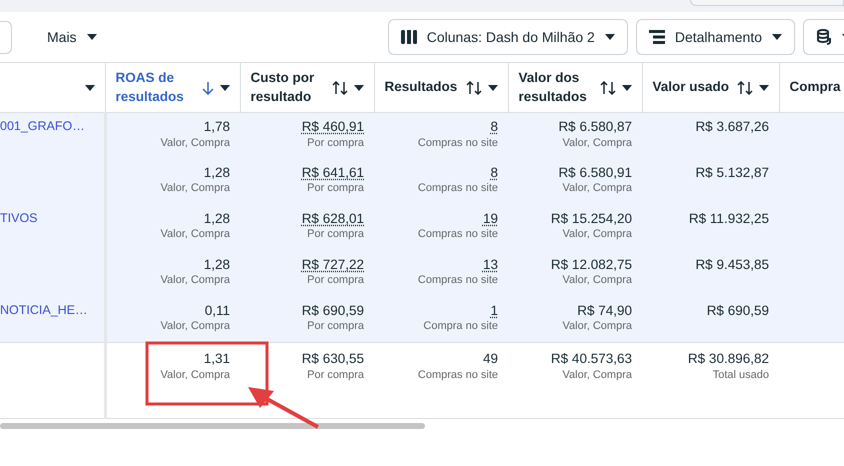  I want to click on cell-value: R$ 727,22, so click(332, 265).